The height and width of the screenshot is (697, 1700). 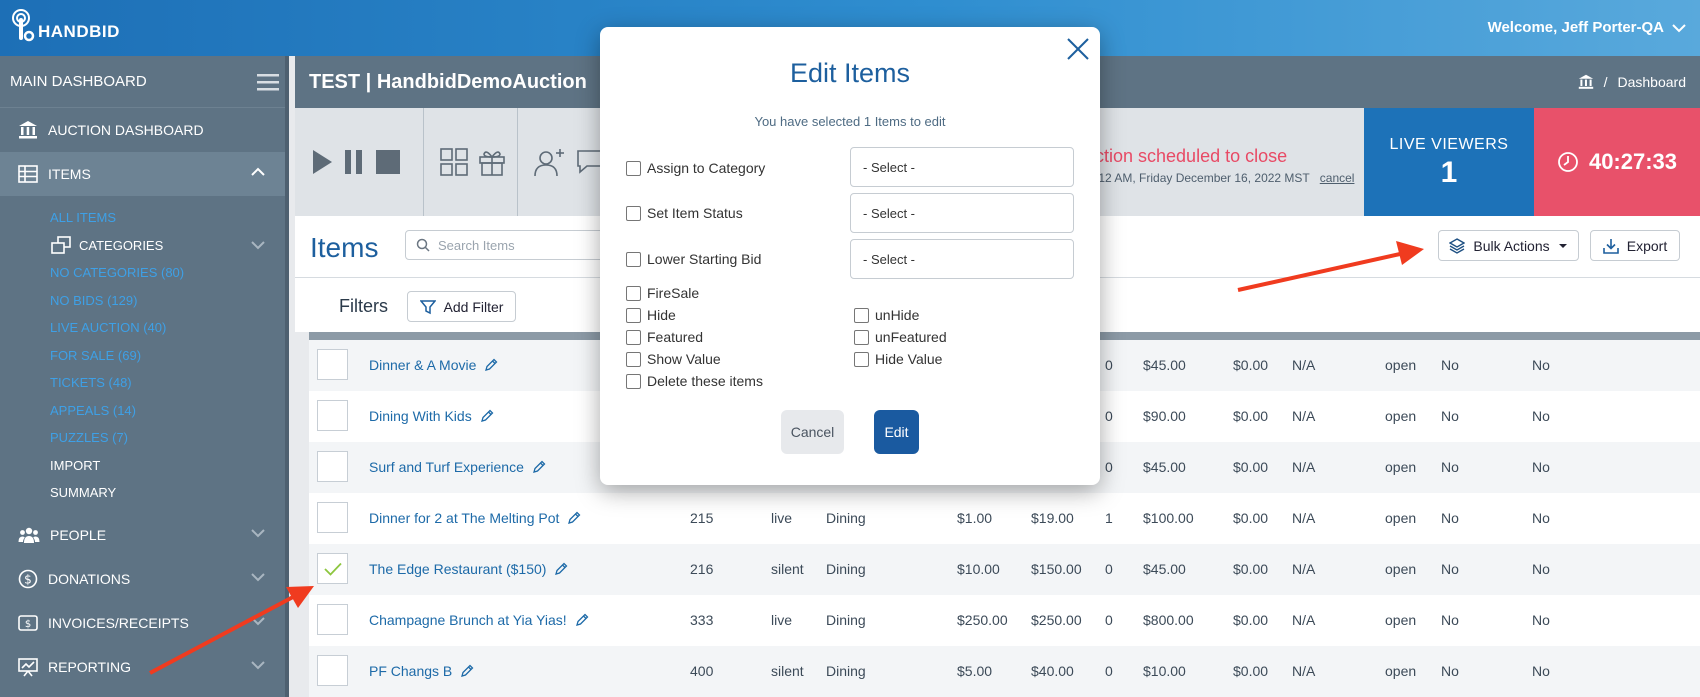 I want to click on closing-text: ction scheduled to close, so click(x=1191, y=156).